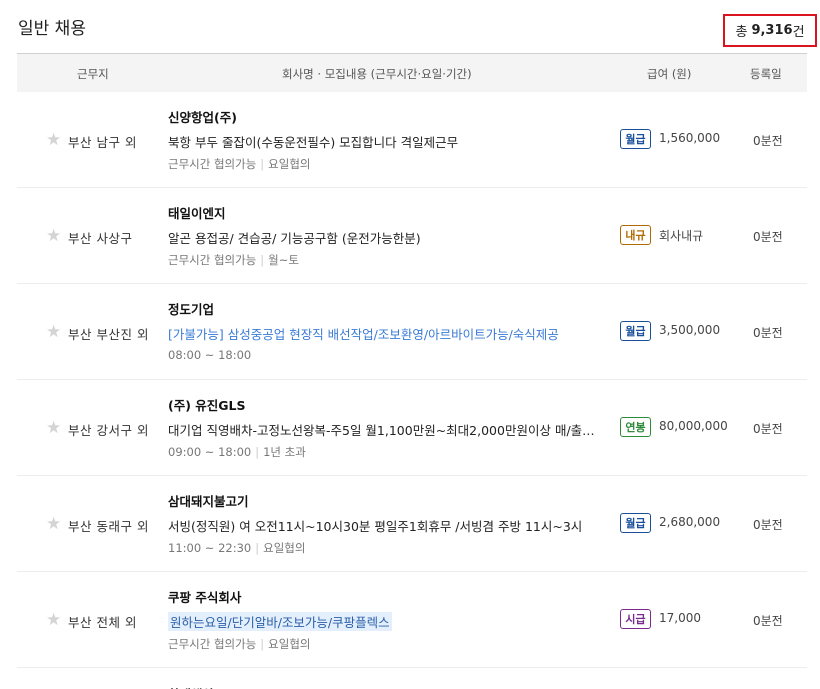 This screenshot has width=820, height=689. I want to click on job-meta: 09:00 ~ 18:00 | 1년 초과, so click(237, 452).